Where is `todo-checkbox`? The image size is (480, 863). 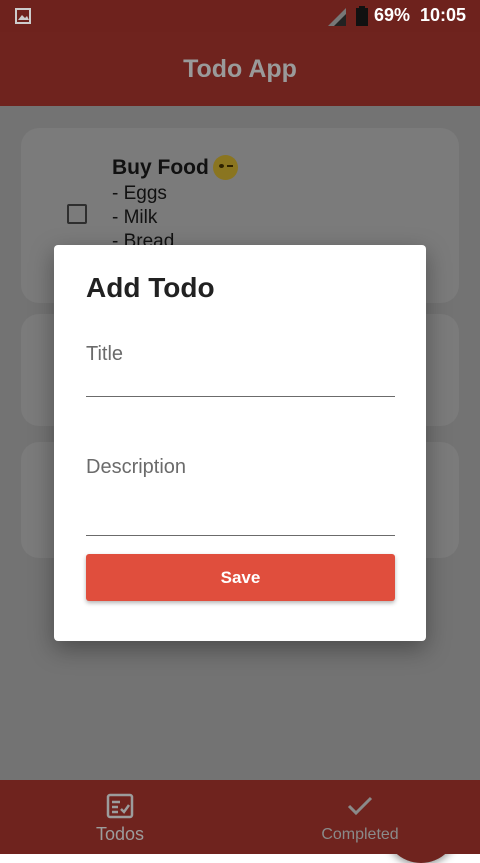 todo-checkbox is located at coordinates (77, 214).